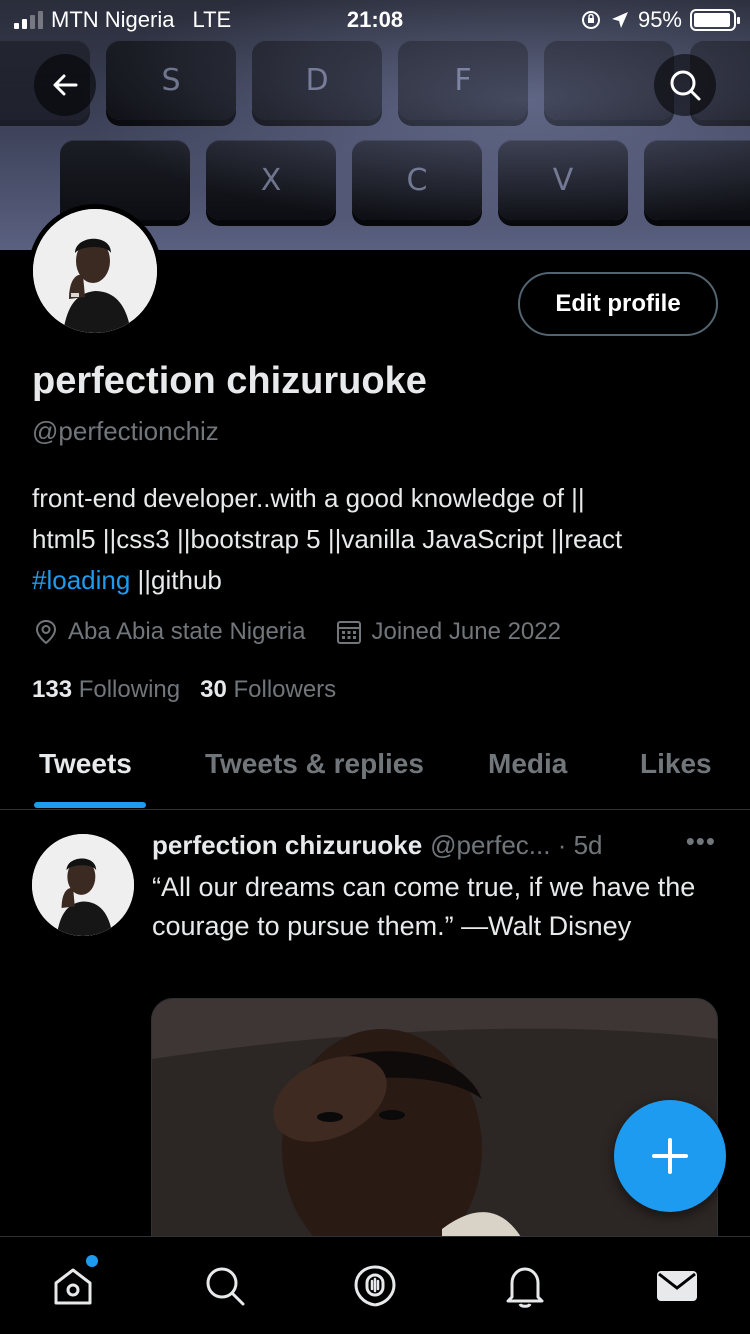 This screenshot has height=1334, width=750. I want to click on profile-joined-date: Joined June 2022, so click(466, 631).